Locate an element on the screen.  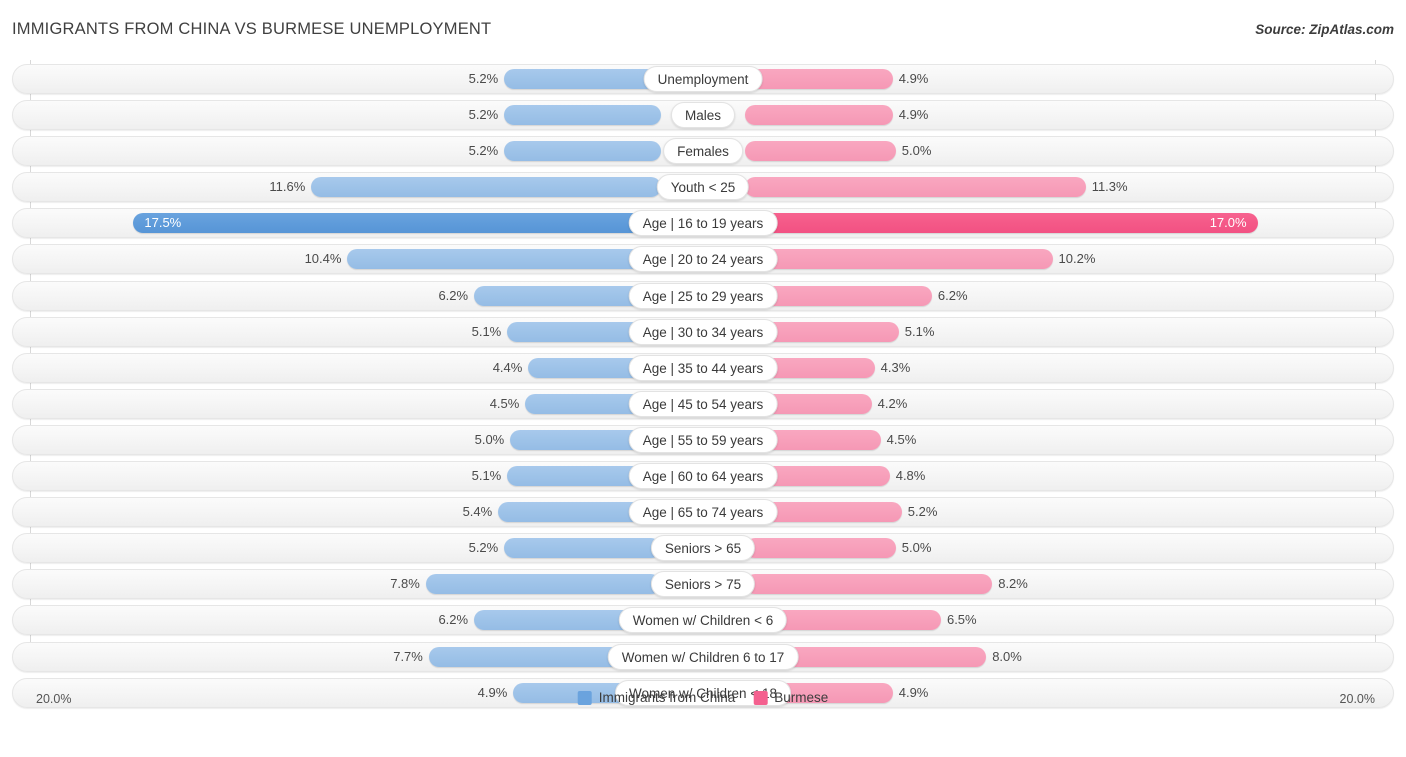
chart-row: 5.1% 5.1% Age | 30 to 34 years is located at coordinates (703, 333).